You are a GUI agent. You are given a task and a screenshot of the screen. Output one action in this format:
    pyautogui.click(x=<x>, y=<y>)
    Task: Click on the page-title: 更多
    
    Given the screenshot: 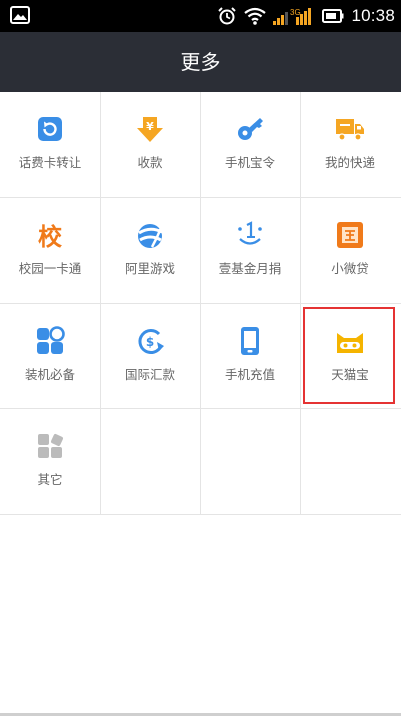 What is the action you would take?
    pyautogui.click(x=200, y=62)
    